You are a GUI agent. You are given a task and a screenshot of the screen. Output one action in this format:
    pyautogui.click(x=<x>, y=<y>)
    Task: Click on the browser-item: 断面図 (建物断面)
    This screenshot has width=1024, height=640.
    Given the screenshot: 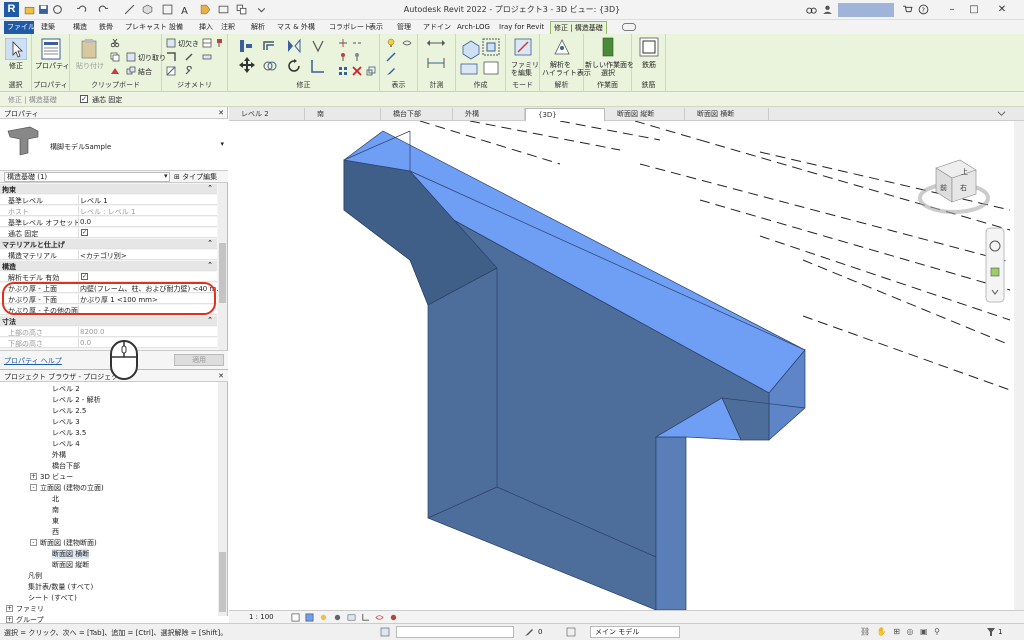 What is the action you would take?
    pyautogui.click(x=68, y=543)
    